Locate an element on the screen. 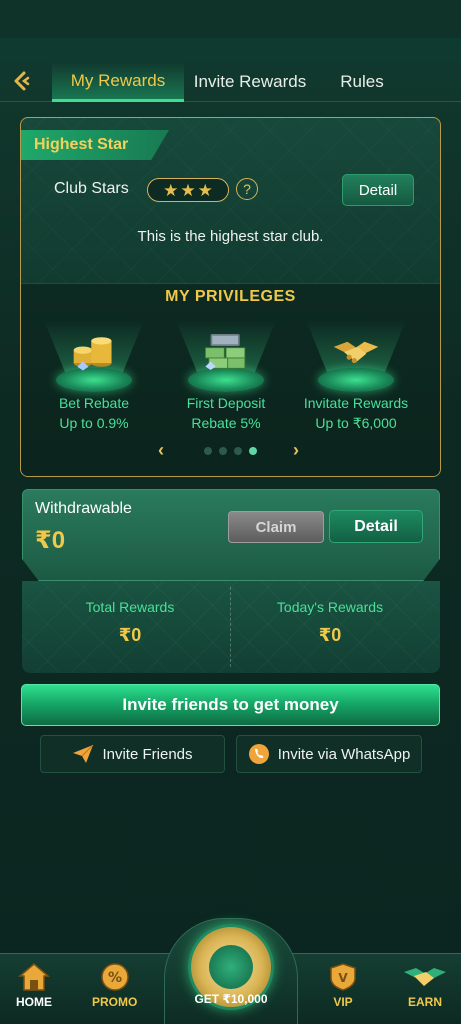 Image resolution: width=461 pixels, height=1024 pixels. privilege-label: First Deposit is located at coordinates (226, 403).